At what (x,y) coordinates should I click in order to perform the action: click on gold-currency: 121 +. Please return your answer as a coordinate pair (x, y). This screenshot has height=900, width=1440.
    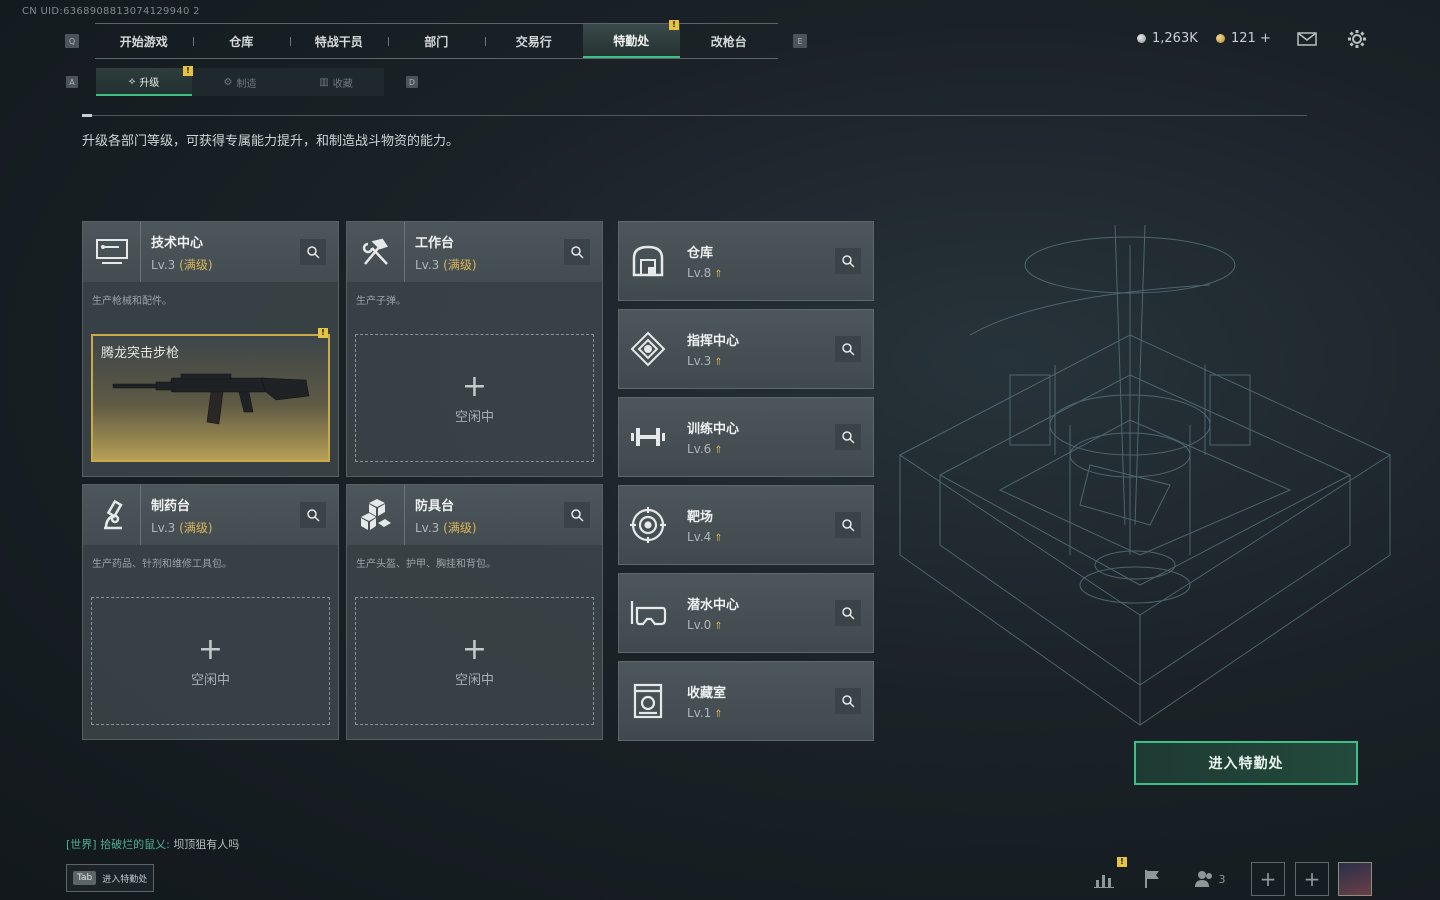
    Looking at the image, I should click on (1243, 38).